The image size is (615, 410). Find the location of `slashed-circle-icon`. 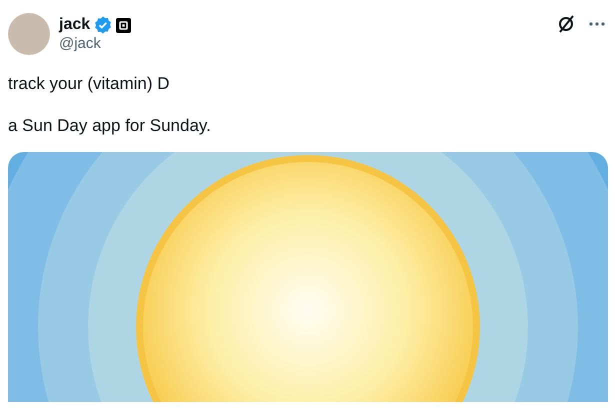

slashed-circle-icon is located at coordinates (566, 24).